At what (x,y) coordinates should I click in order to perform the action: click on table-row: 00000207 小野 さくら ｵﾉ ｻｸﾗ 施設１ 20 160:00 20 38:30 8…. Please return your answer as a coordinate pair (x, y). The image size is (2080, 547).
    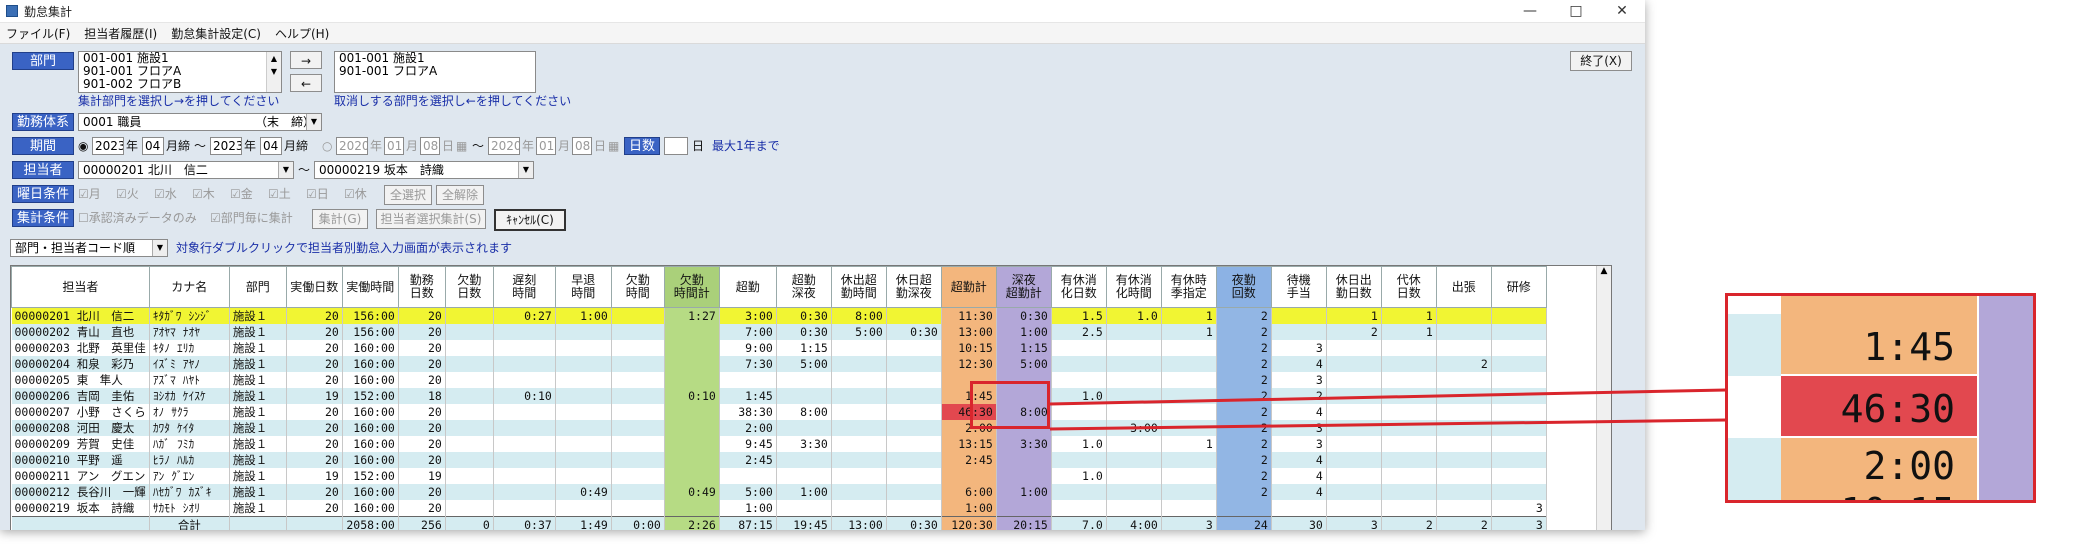
    Looking at the image, I should click on (779, 412).